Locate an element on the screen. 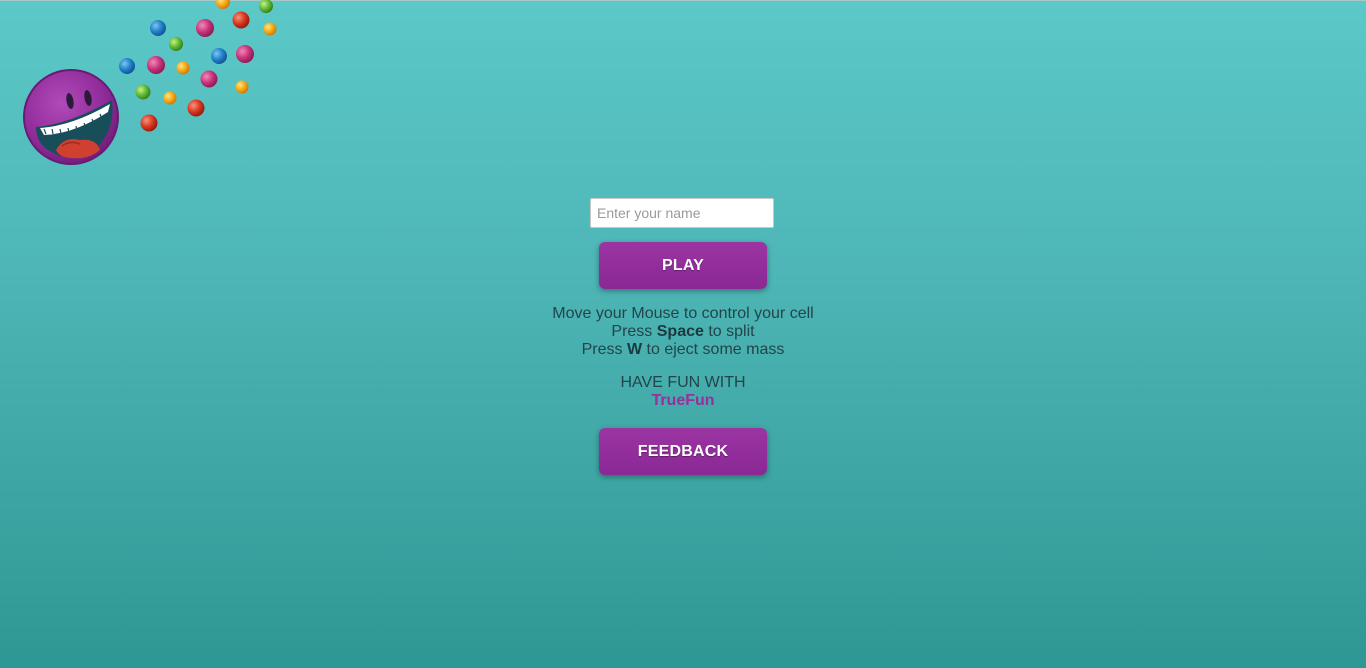  name-input is located at coordinates (682, 213).